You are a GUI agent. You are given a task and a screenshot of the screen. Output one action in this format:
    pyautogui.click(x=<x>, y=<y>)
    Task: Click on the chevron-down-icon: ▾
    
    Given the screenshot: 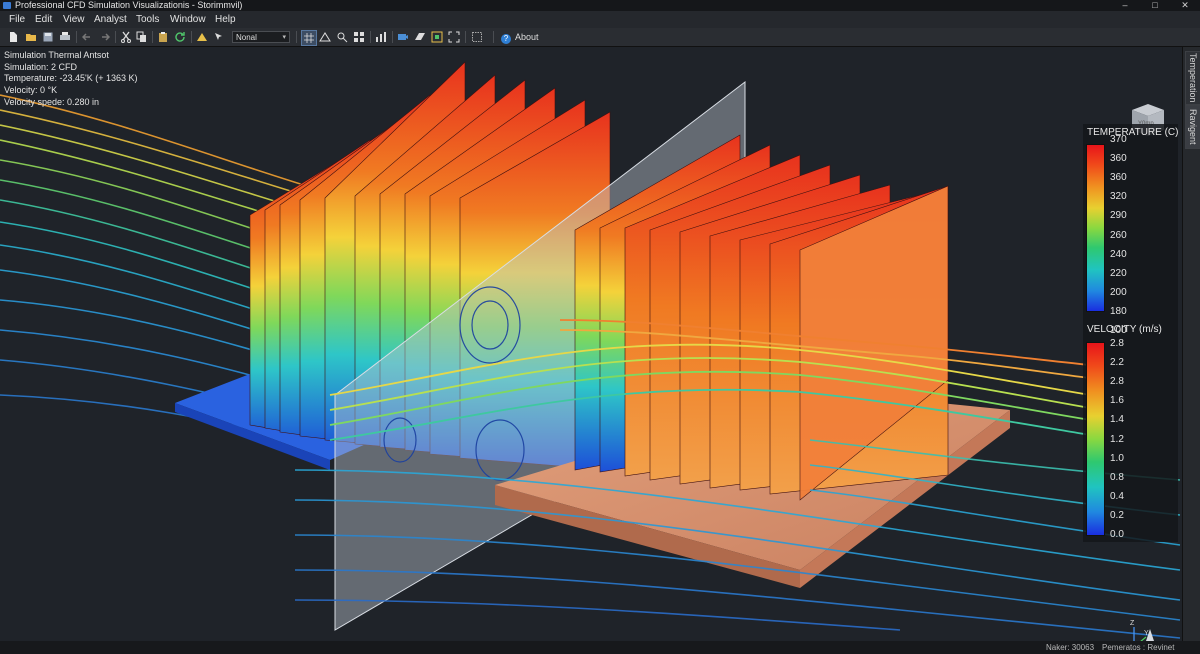 What is the action you would take?
    pyautogui.click(x=284, y=37)
    